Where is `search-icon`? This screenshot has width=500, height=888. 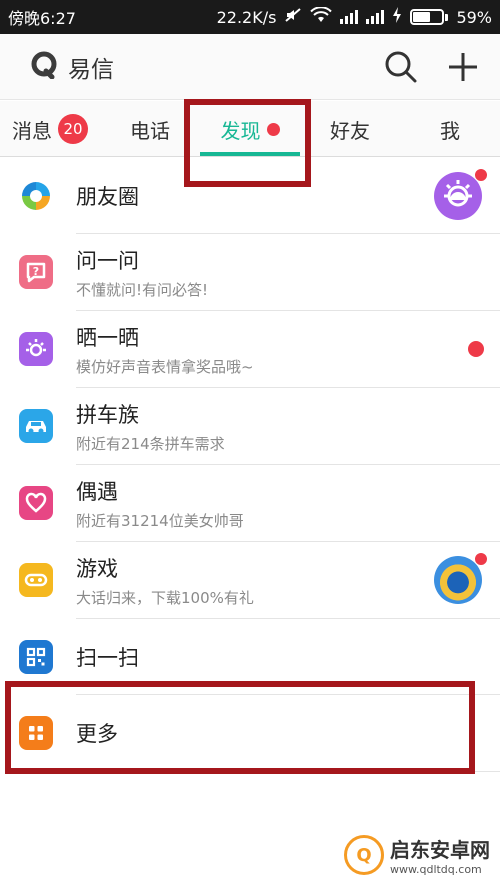
search-icon is located at coordinates (401, 67).